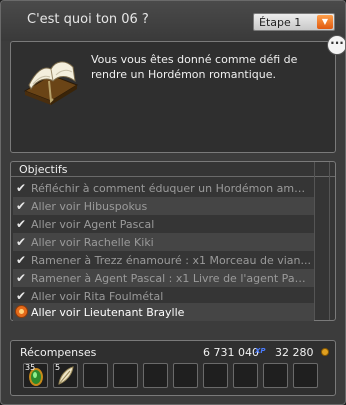  Describe the element at coordinates (88, 19) in the screenshot. I see `quest-title: C'est quoi ton 06 ?` at that location.